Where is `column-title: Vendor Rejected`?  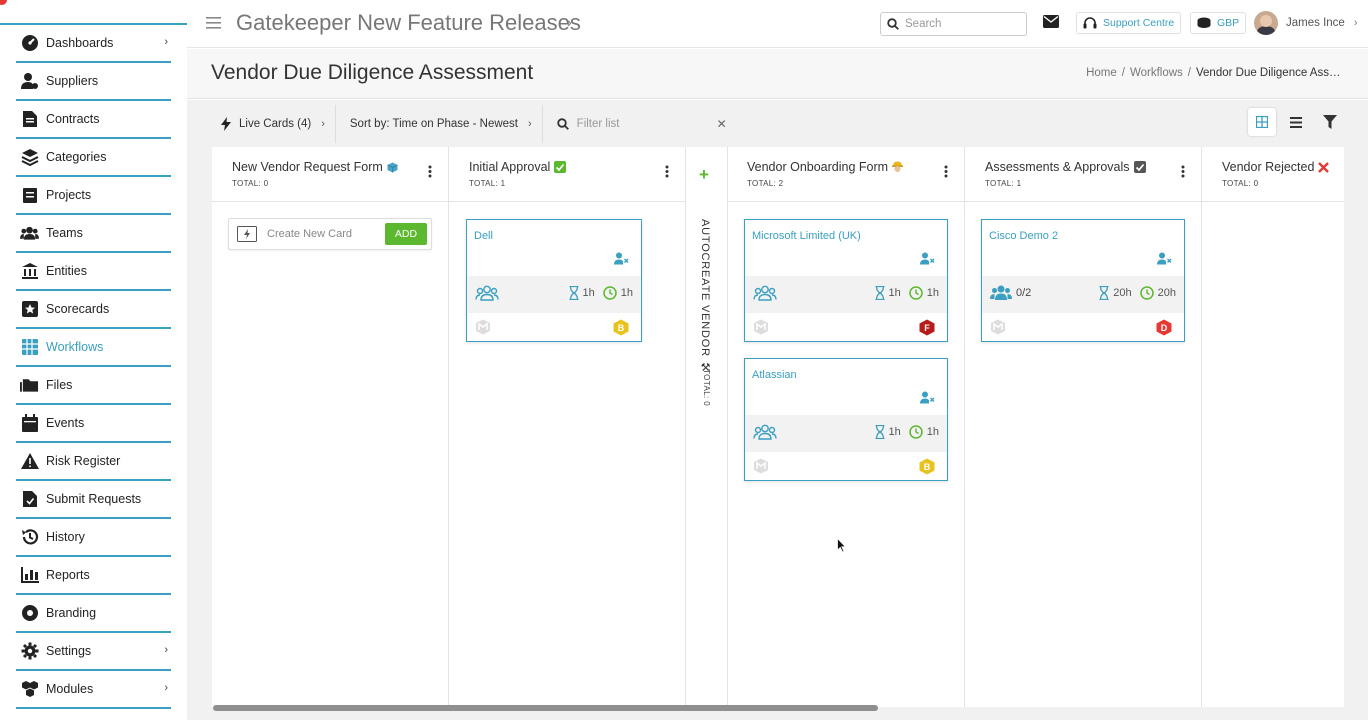
column-title: Vendor Rejected is located at coordinates (1276, 167).